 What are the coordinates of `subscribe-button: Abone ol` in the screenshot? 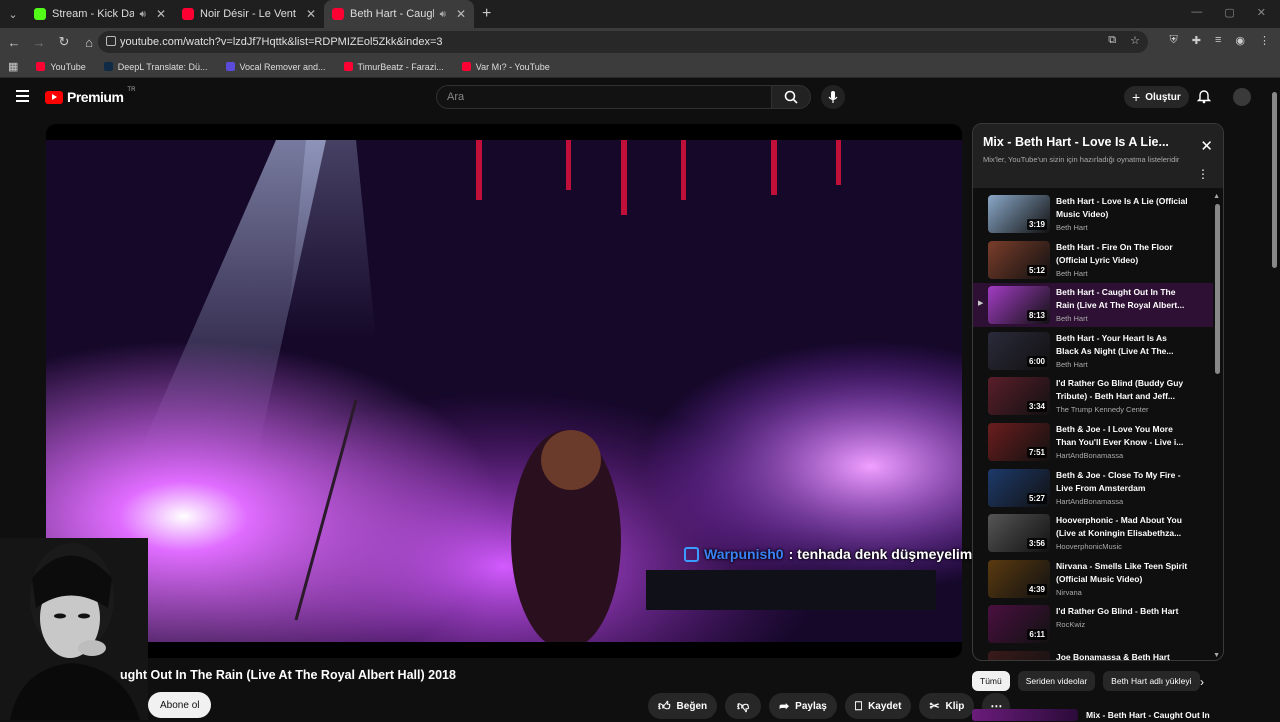 It's located at (180, 705).